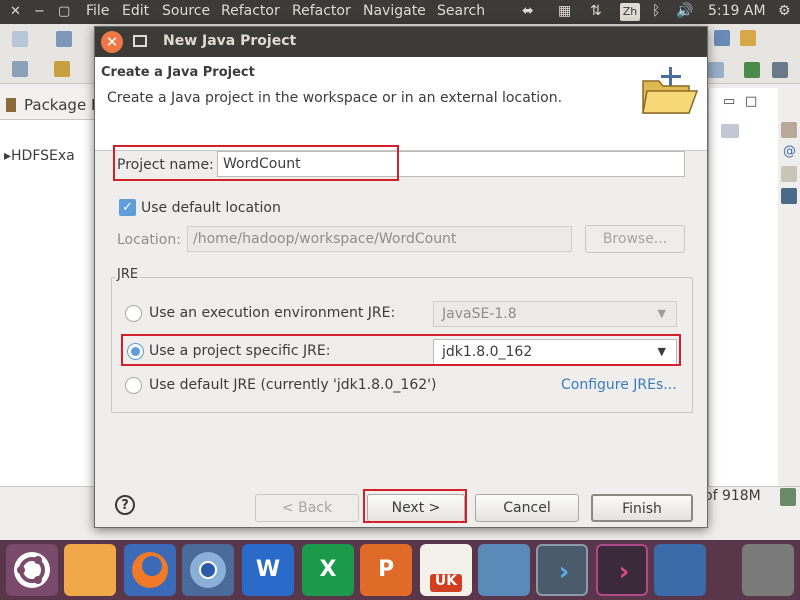 This screenshot has width=800, height=600. Describe the element at coordinates (135, 11) in the screenshot. I see `menu-edit: Edit` at that location.